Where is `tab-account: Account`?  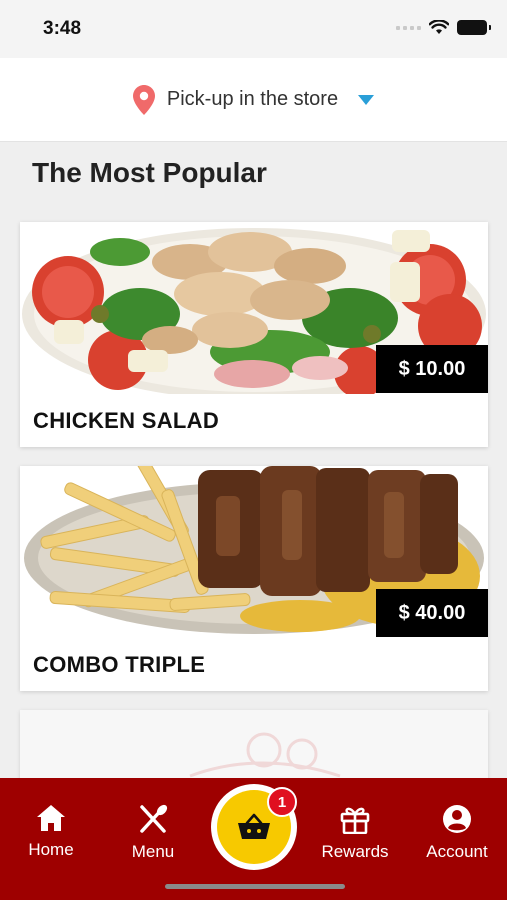 tab-account: Account is located at coordinates (457, 833).